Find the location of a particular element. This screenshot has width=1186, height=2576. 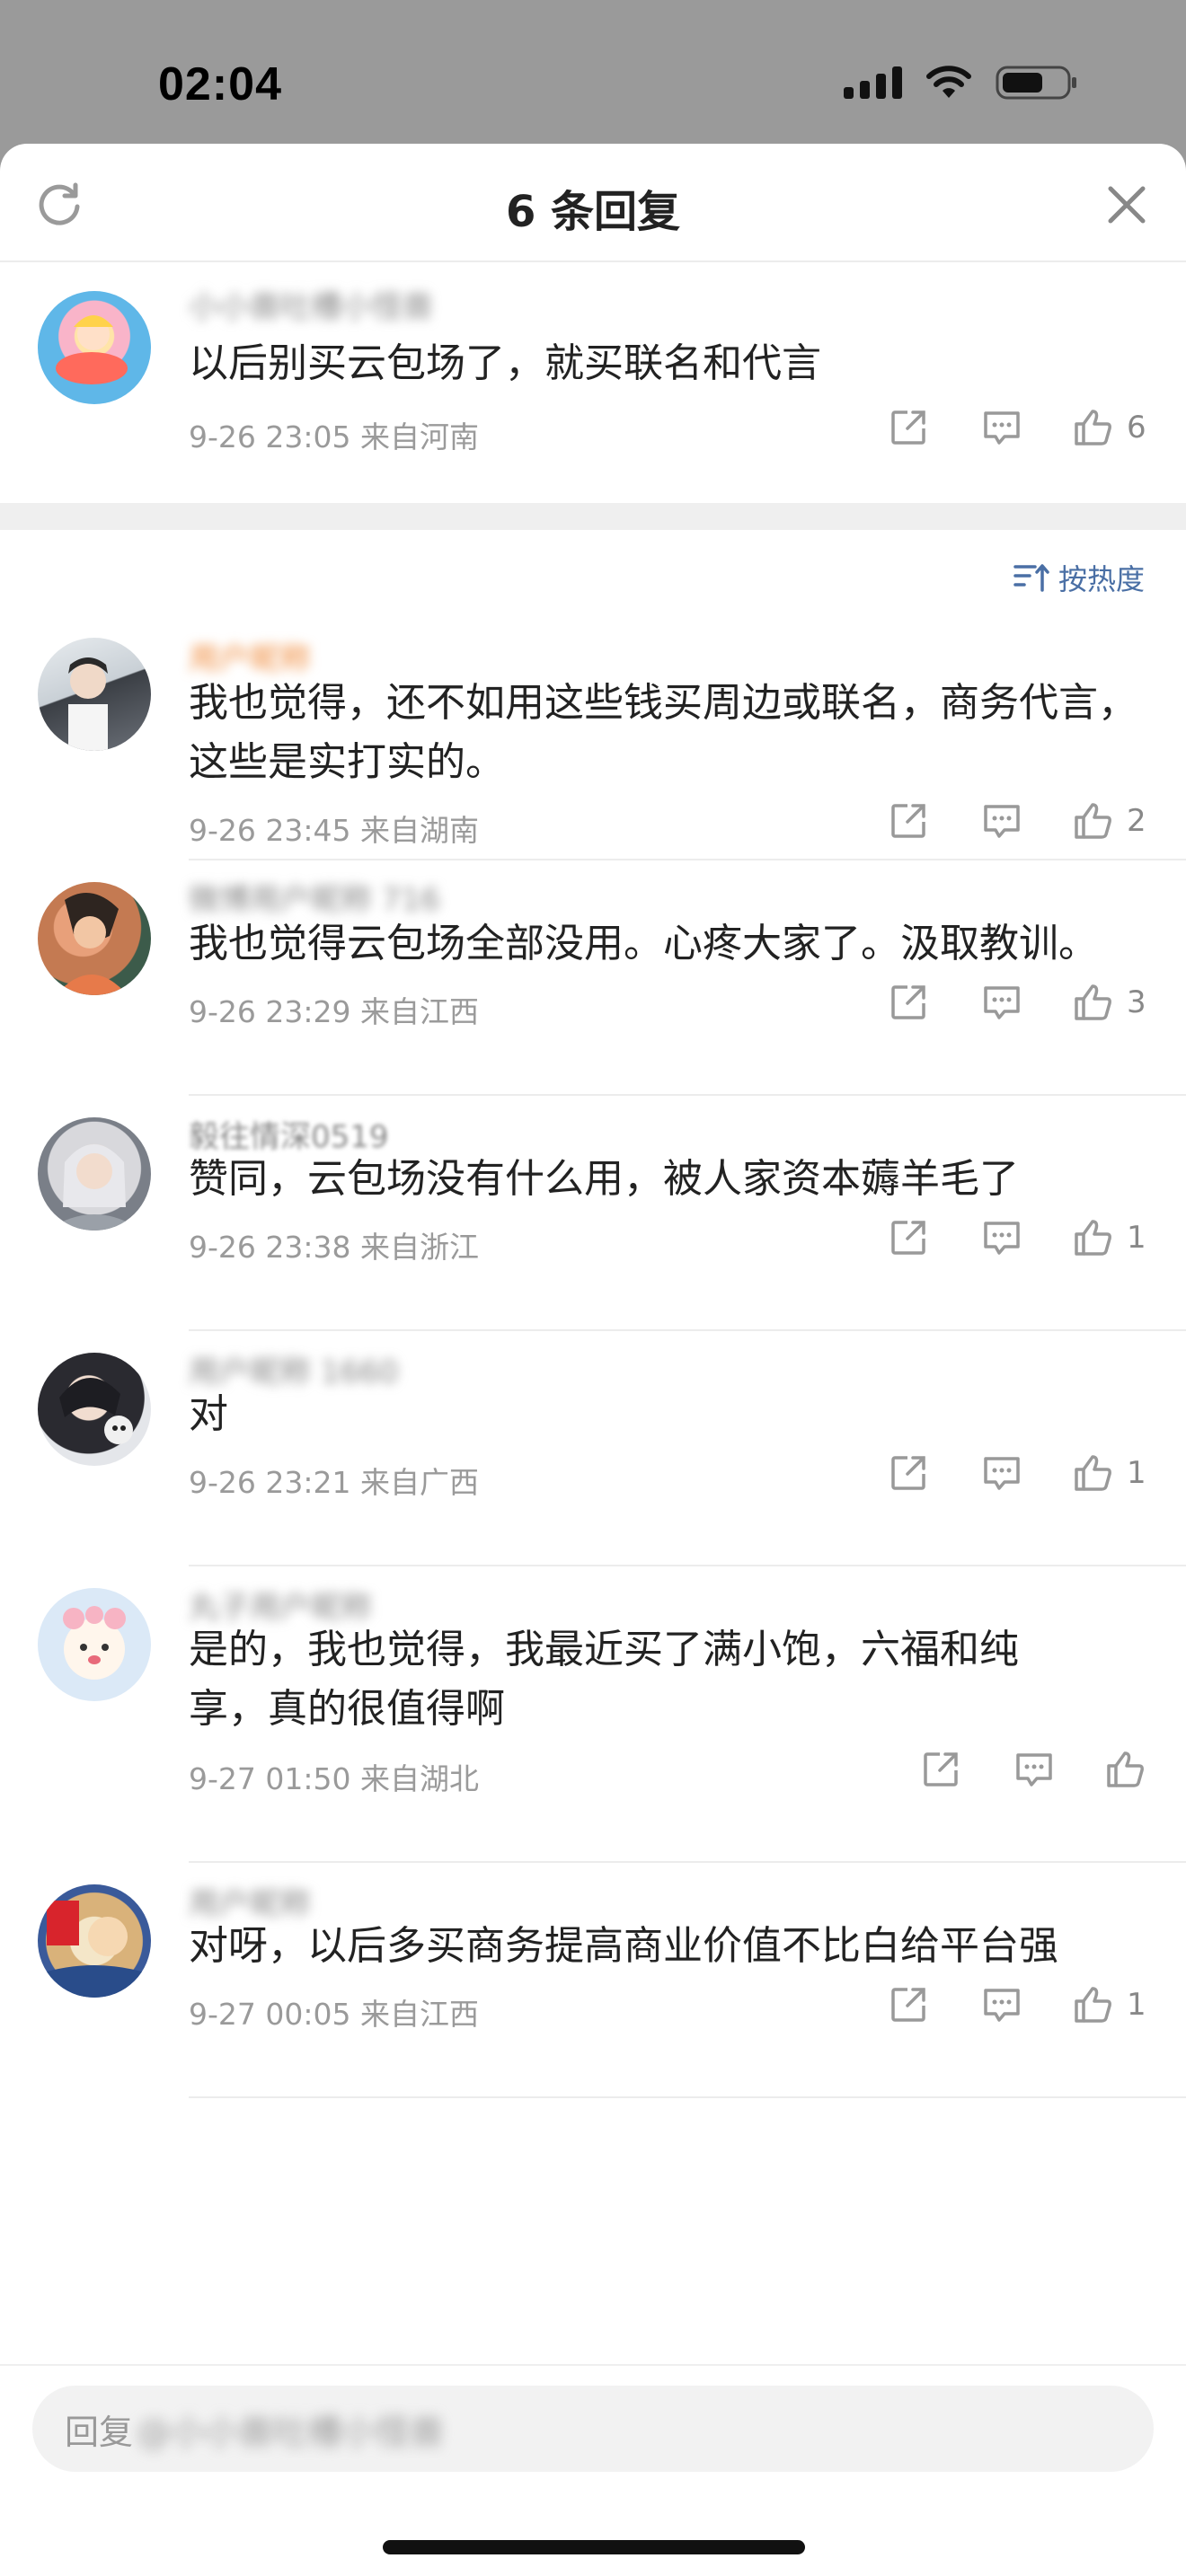

comment-actions: 6 is located at coordinates (1017, 427).